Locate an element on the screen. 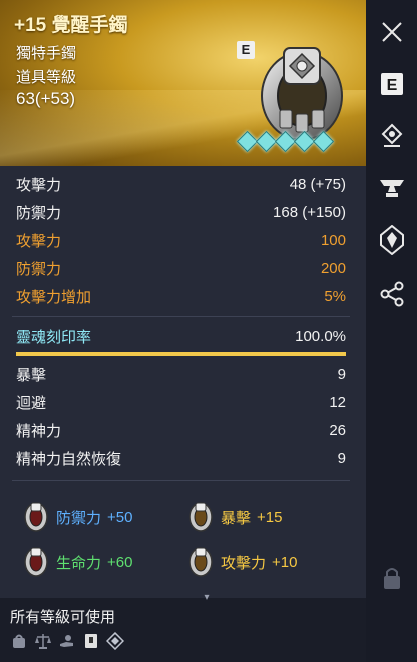  socket-icon is located at coordinates (391, 135).